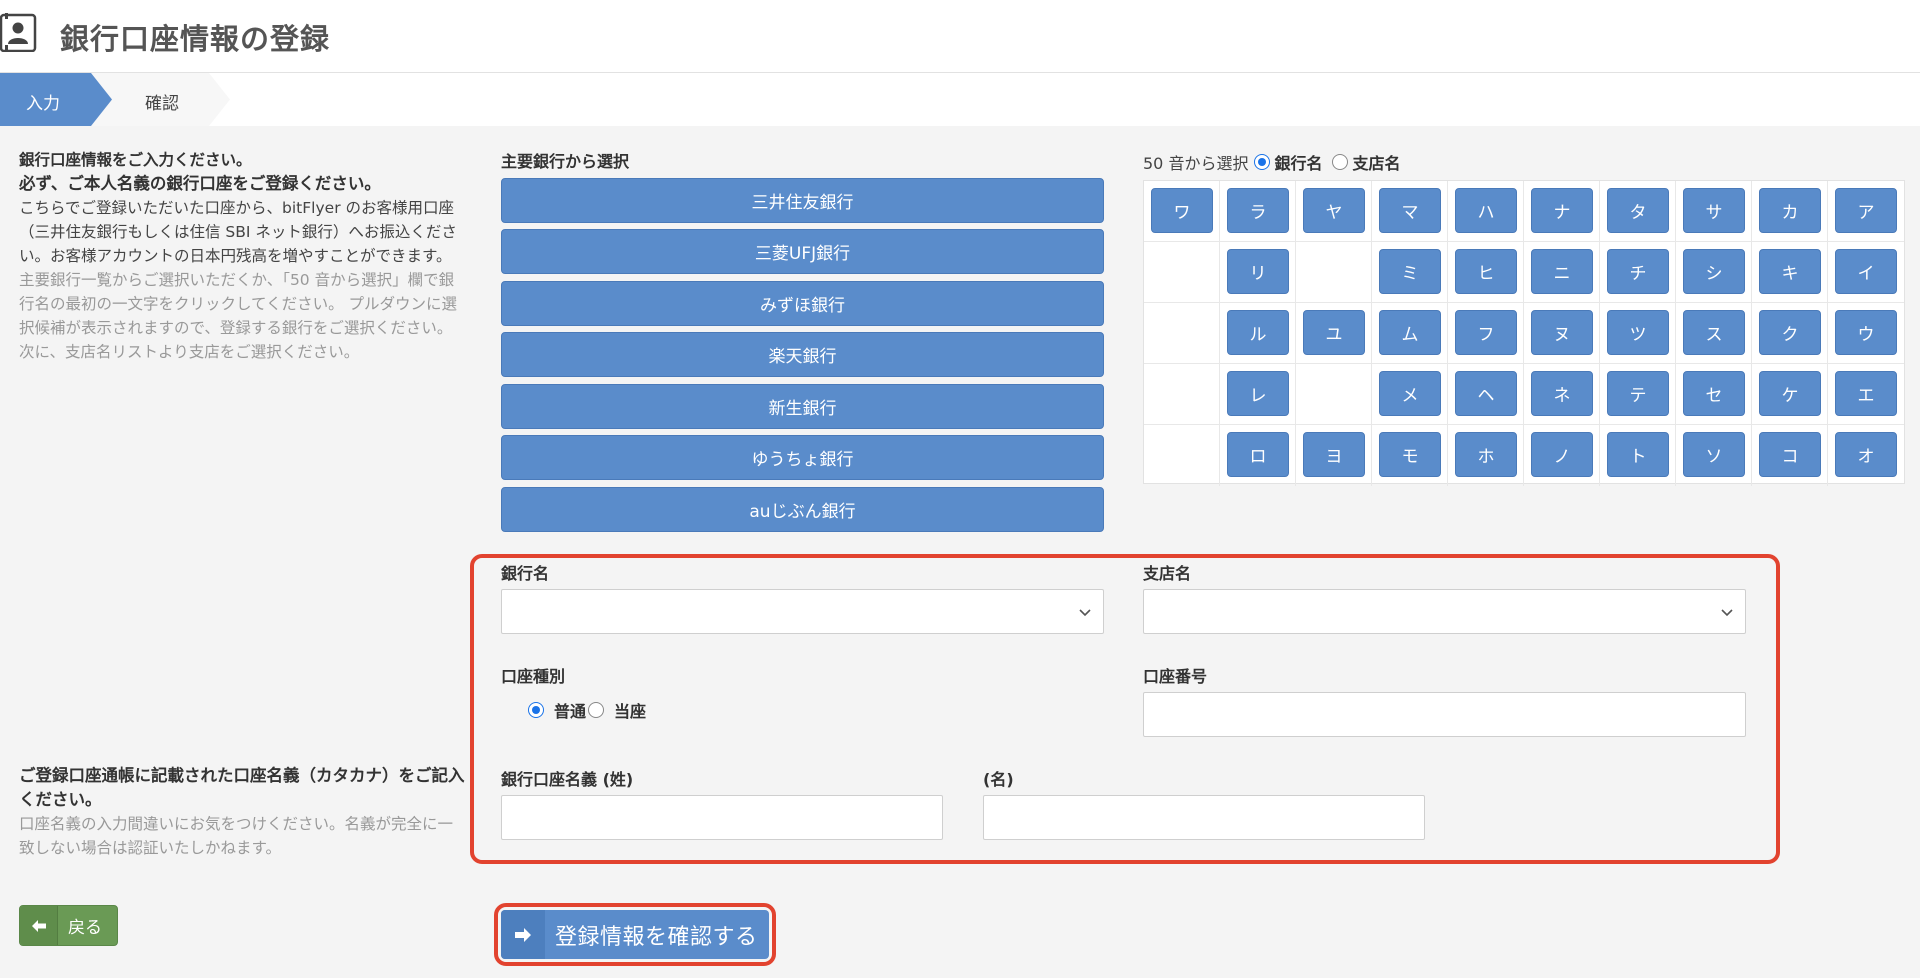 The width and height of the screenshot is (1920, 978). I want to click on kana-button: ヌ, so click(1562, 332).